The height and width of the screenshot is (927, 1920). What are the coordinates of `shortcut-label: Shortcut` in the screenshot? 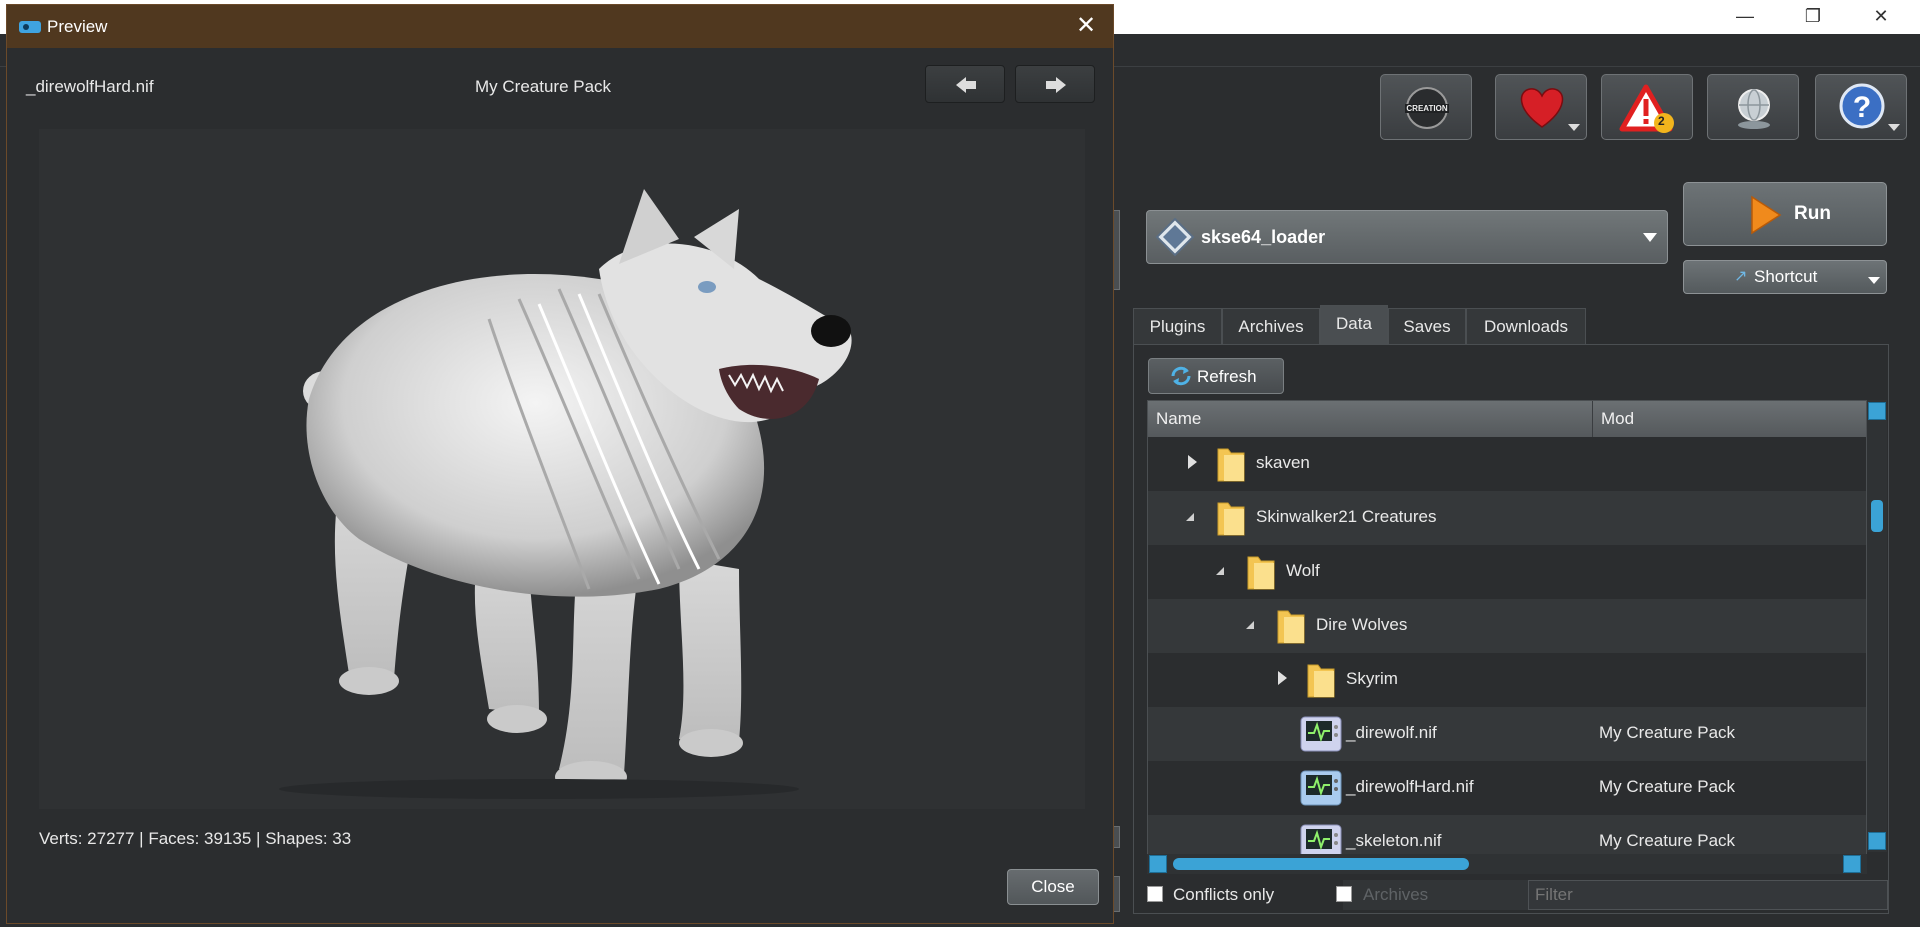 It's located at (1786, 276).